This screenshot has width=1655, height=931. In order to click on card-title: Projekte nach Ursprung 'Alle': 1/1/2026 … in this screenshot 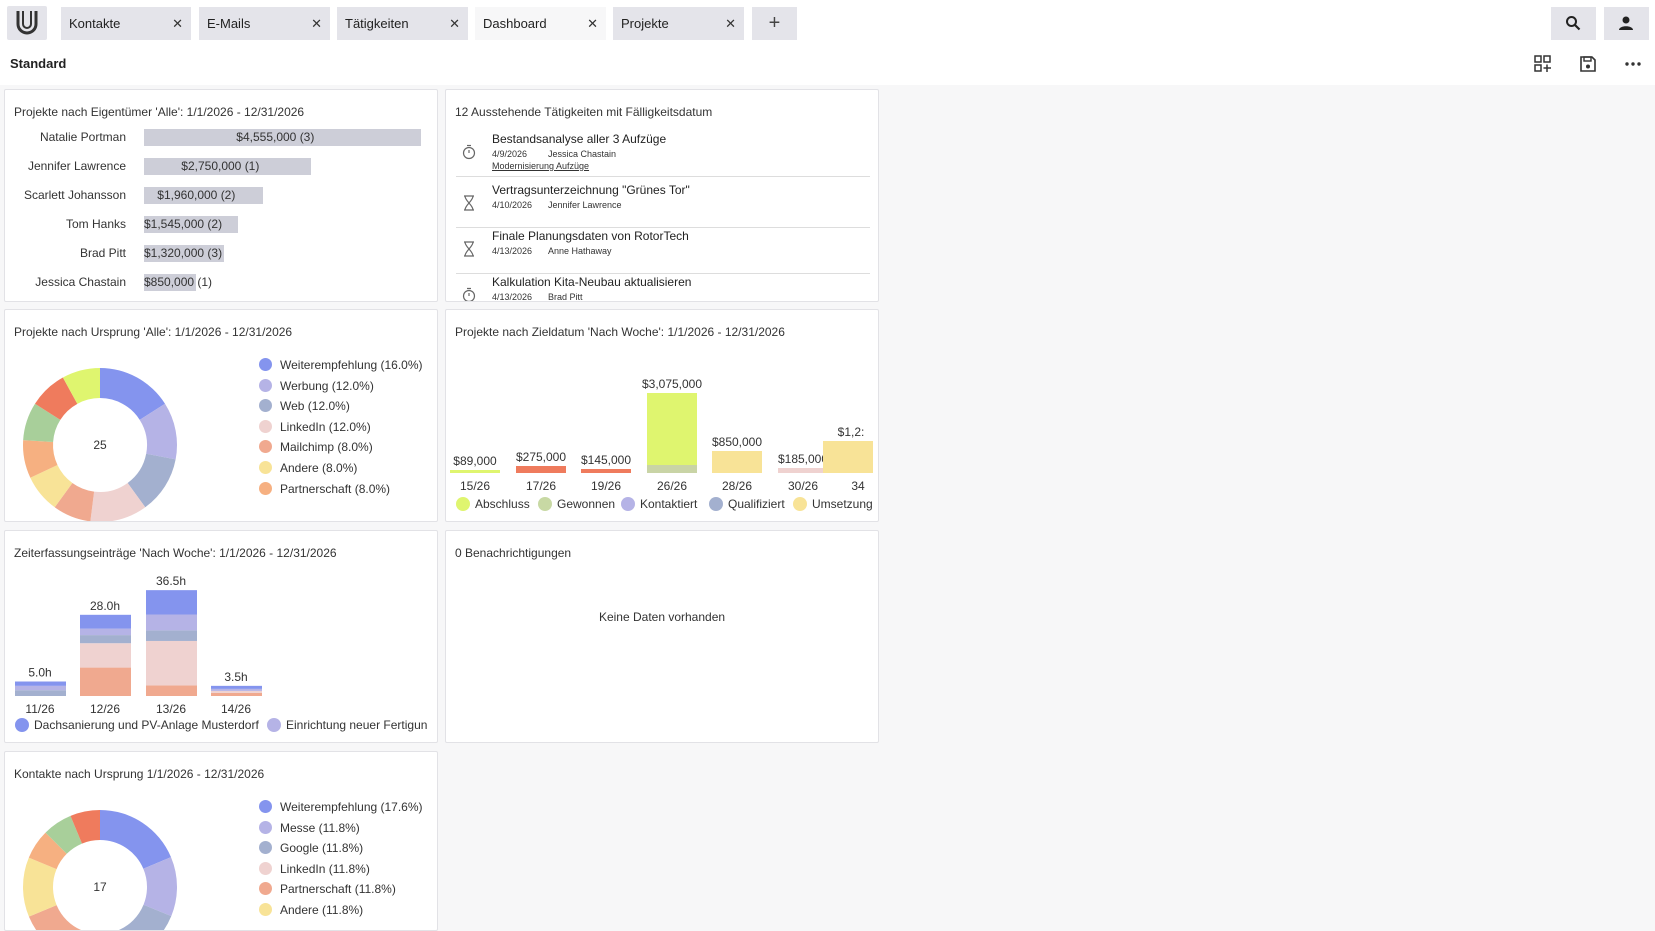, I will do `click(153, 332)`.